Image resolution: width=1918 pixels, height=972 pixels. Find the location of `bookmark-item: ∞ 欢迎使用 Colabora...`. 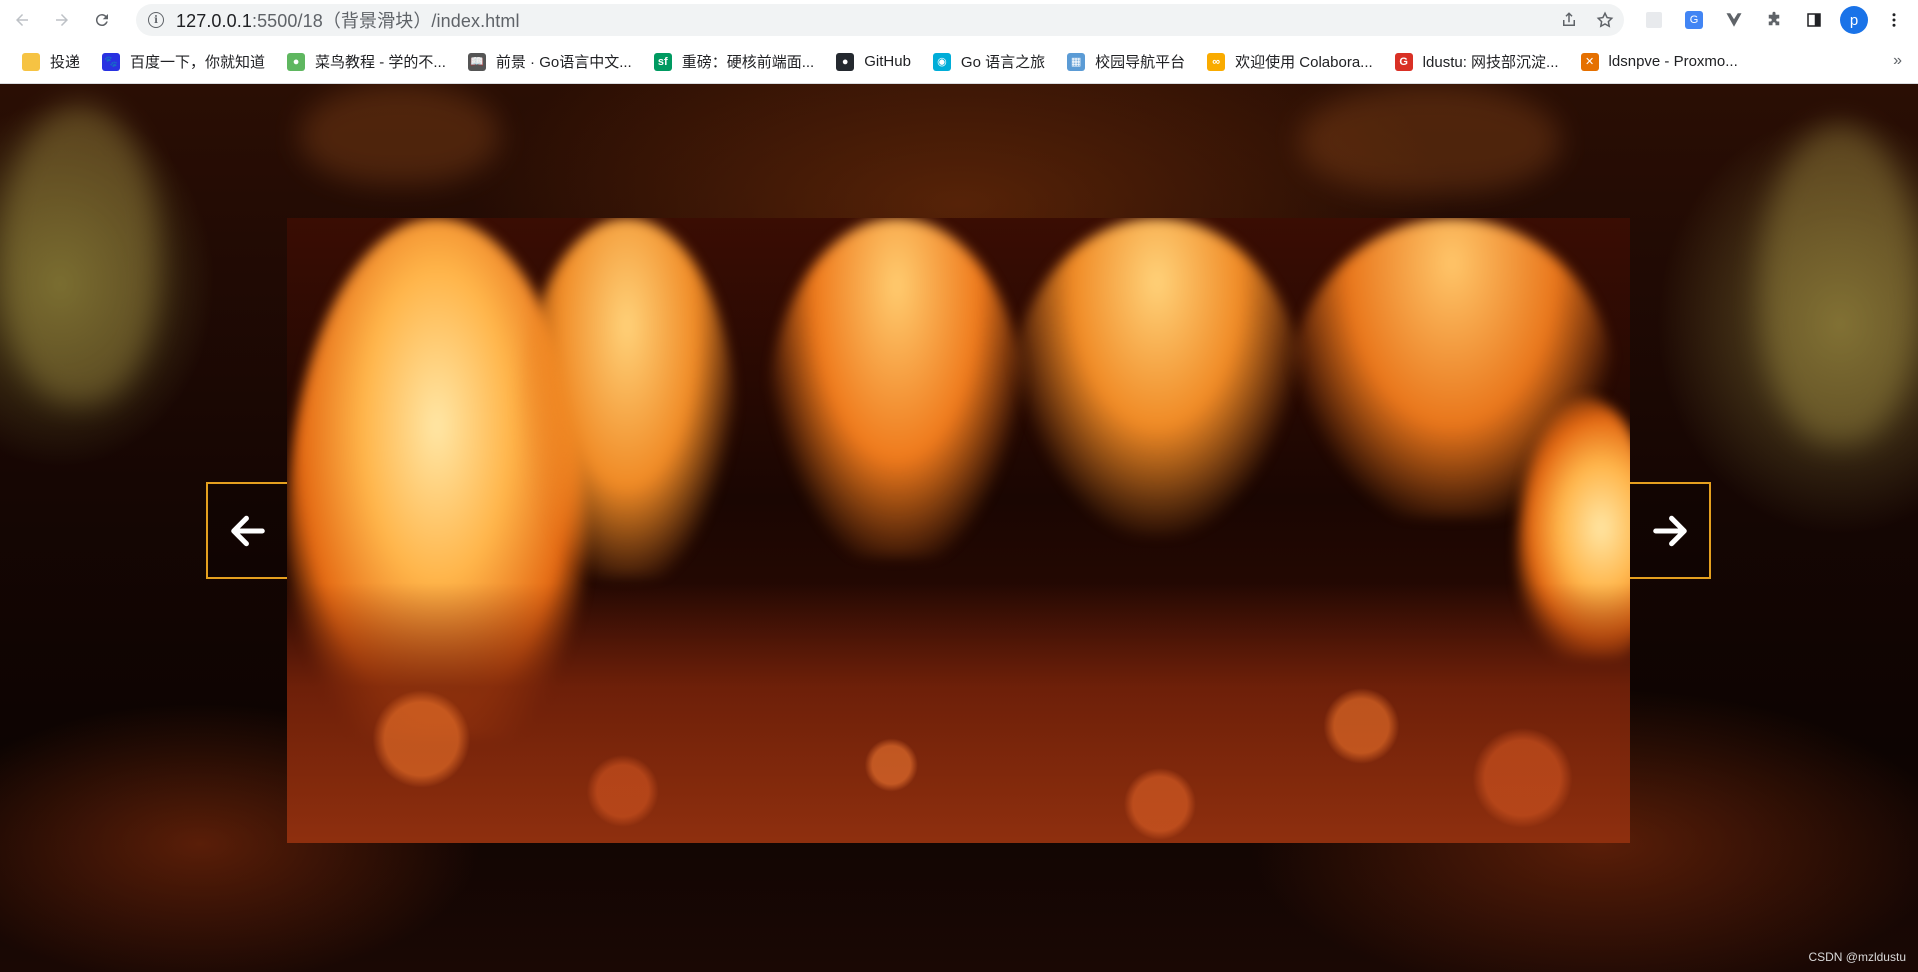

bookmark-item: ∞ 欢迎使用 Colabora... is located at coordinates (1290, 62).